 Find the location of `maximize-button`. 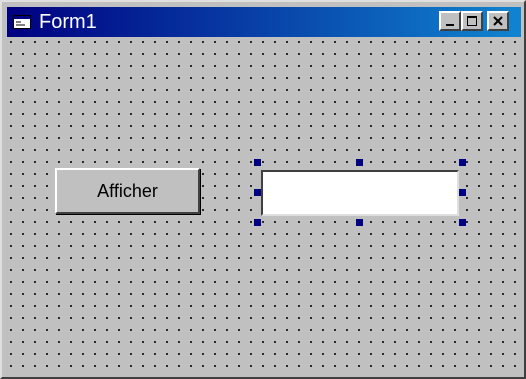

maximize-button is located at coordinates (472, 21).